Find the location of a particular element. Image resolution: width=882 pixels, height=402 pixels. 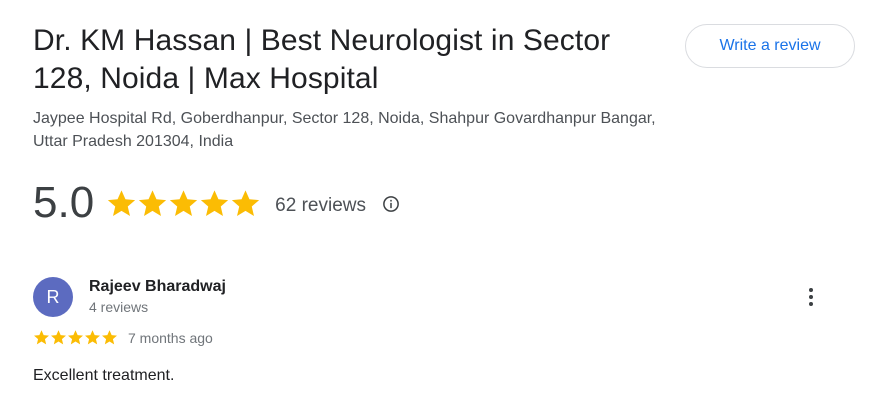

review-rating-row: 7 months ago is located at coordinates (123, 337).